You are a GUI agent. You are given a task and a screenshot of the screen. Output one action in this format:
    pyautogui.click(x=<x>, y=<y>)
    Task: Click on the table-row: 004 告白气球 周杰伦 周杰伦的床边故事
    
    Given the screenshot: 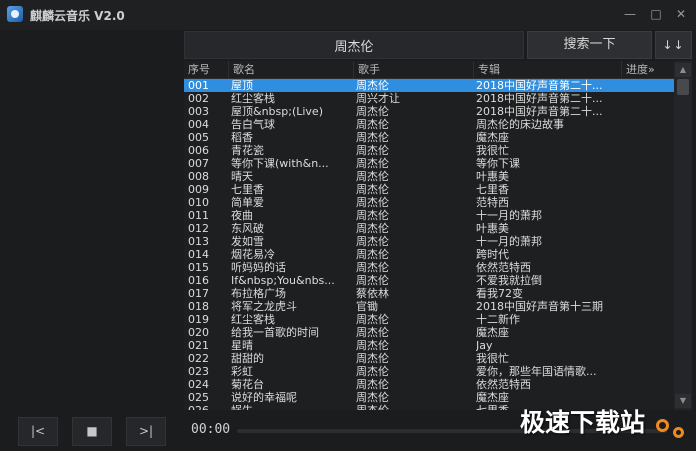 What is the action you would take?
    pyautogui.click(x=429, y=124)
    